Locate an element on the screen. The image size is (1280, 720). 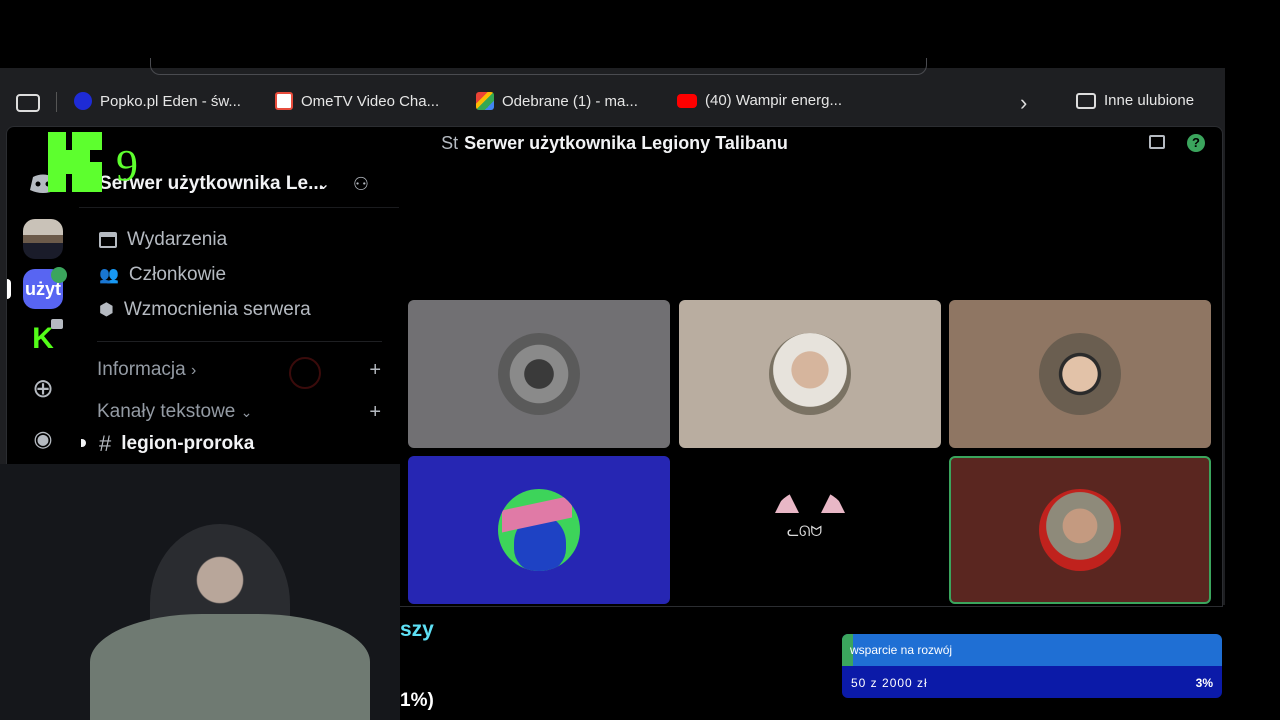
category-info: Informacja › is located at coordinates (146, 370).